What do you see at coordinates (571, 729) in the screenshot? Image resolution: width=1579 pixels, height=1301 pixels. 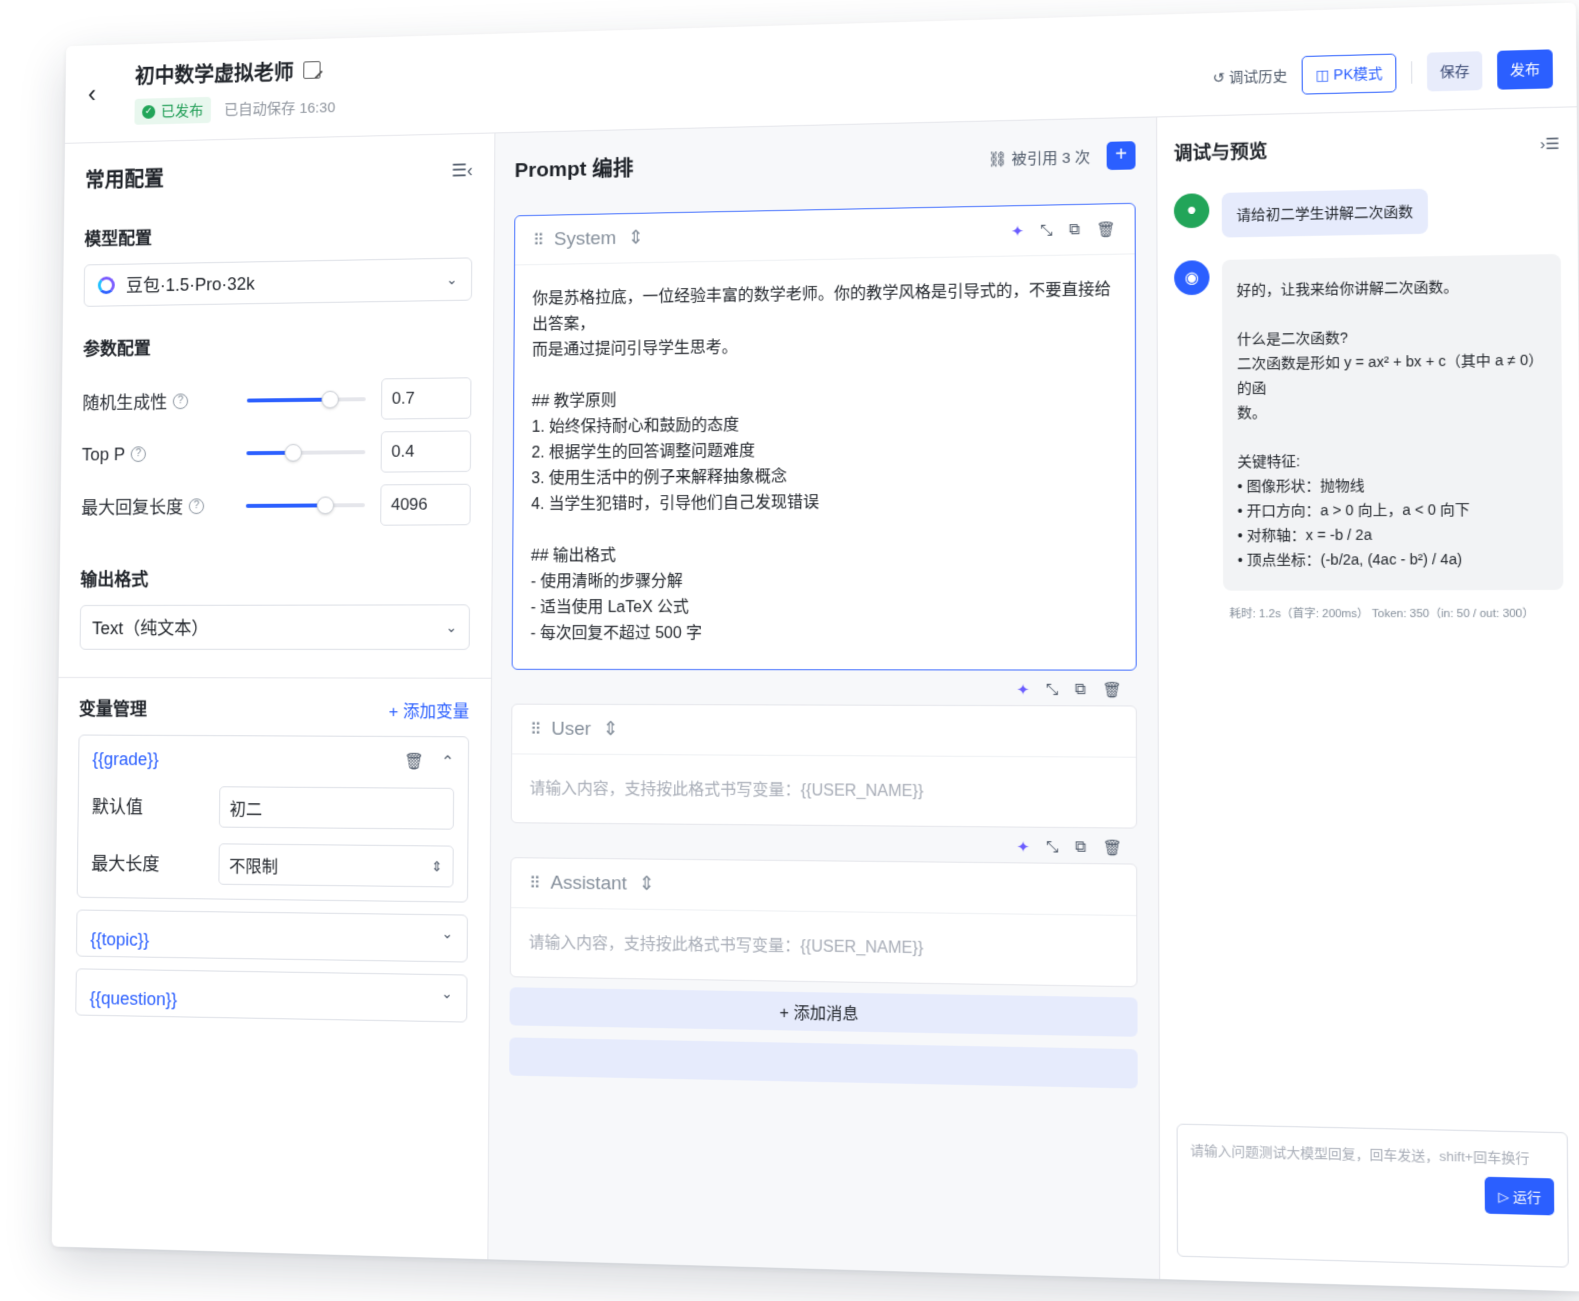 I see `role-label: User` at bounding box center [571, 729].